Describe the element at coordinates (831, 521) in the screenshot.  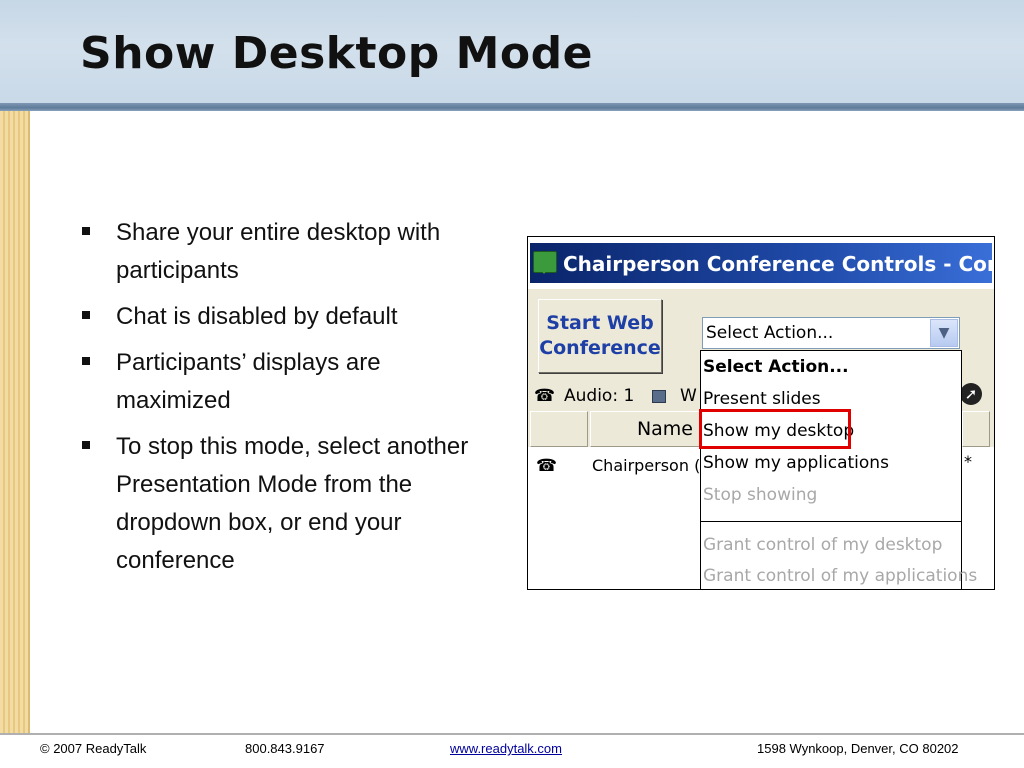
I see `dropdown-separator` at that location.